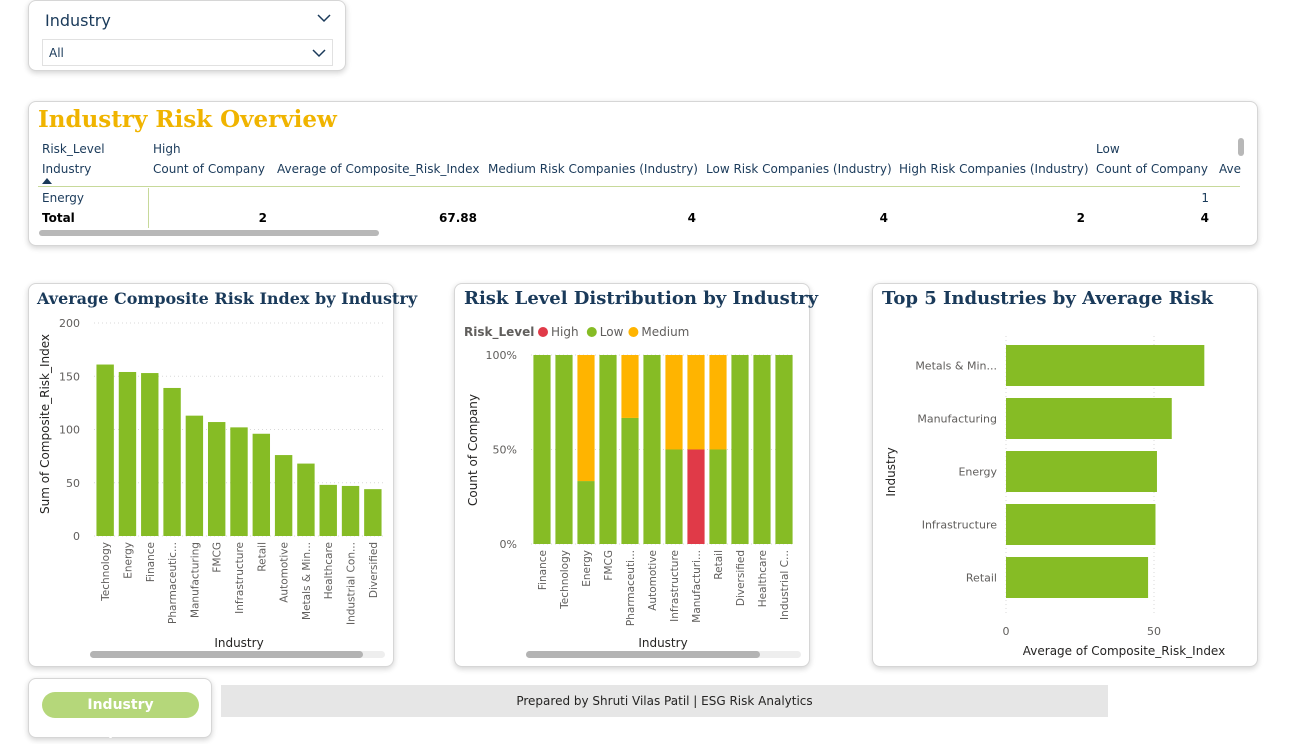 The width and height of the screenshot is (1290, 744). I want to click on column-header: Medium Risk Companies (Industry), so click(593, 169).